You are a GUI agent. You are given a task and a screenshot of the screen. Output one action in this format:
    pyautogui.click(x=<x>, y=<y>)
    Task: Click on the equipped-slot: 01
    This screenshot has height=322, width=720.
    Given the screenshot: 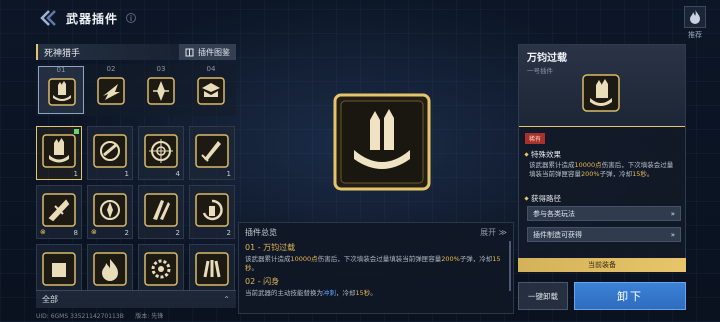 What is the action you would take?
    pyautogui.click(x=61, y=90)
    